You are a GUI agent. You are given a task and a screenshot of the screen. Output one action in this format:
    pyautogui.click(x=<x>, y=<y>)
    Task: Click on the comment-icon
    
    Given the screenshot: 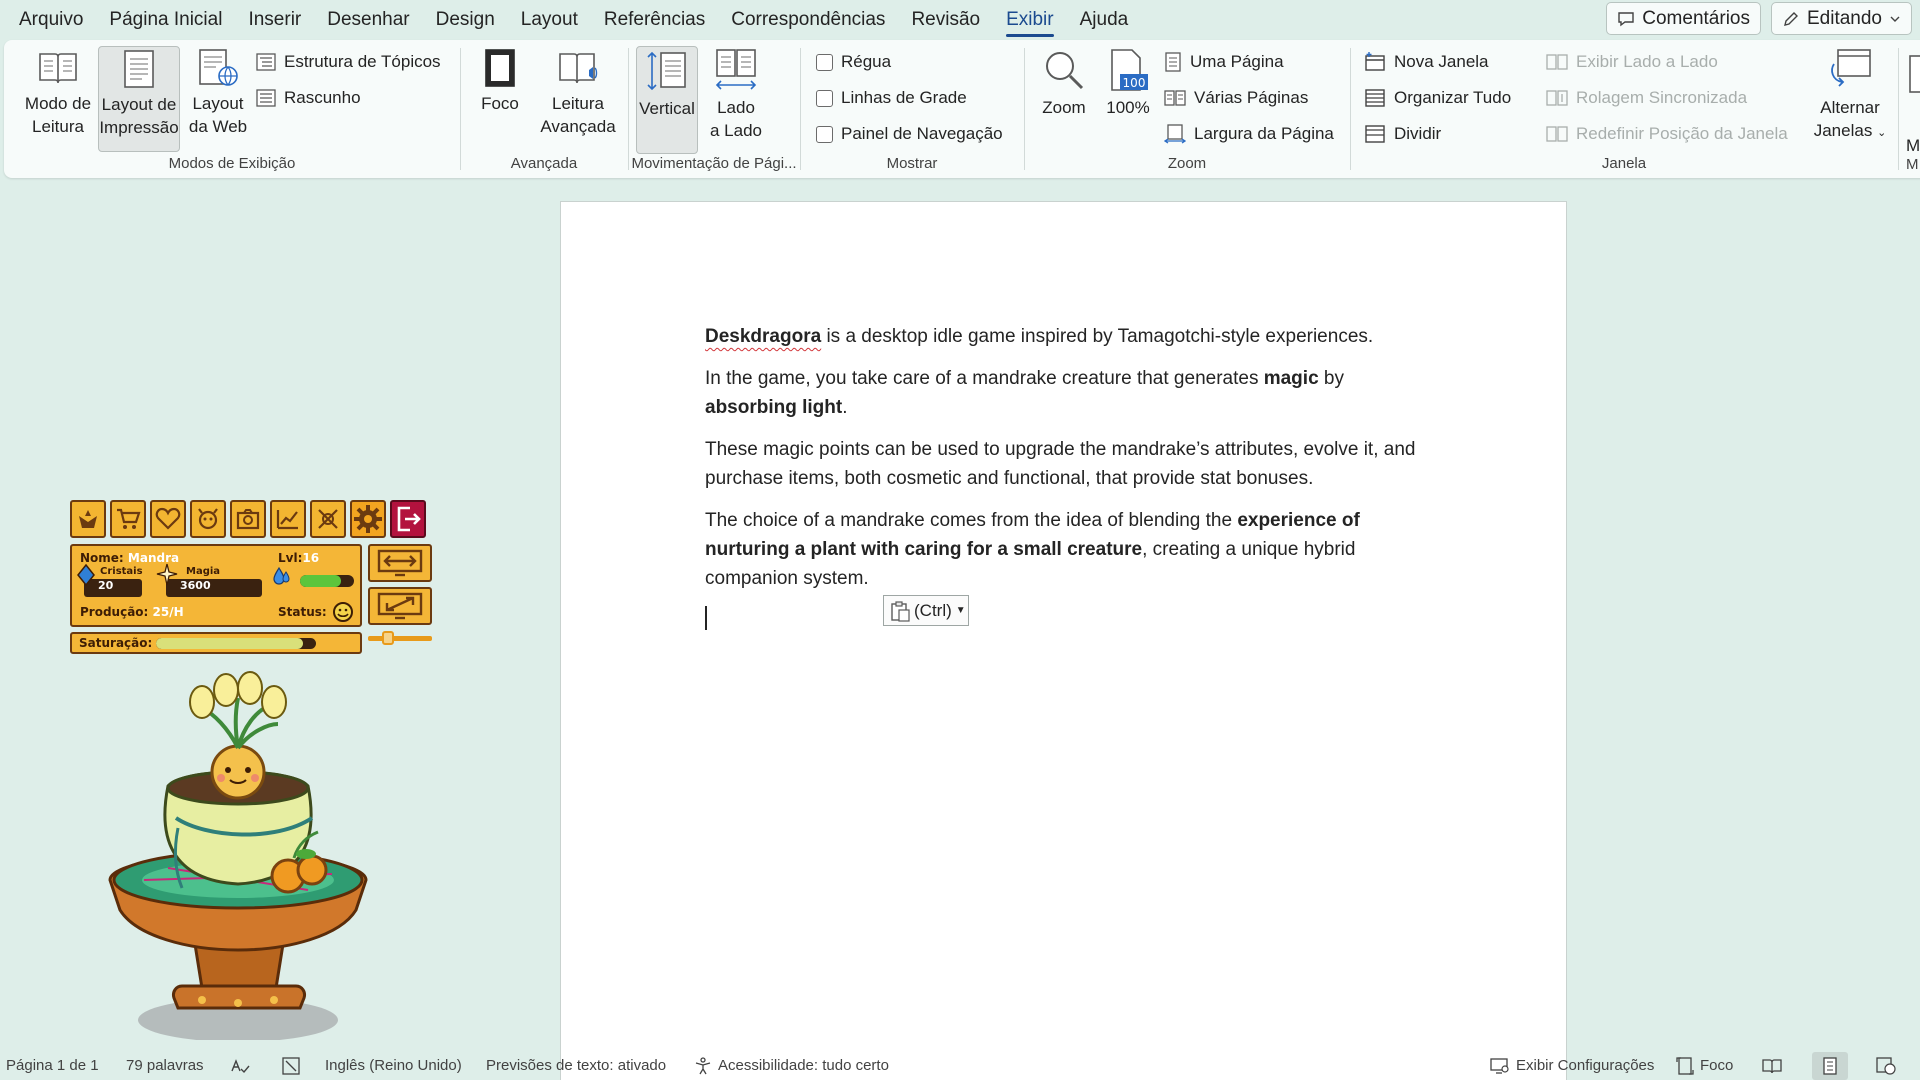 What is the action you would take?
    pyautogui.click(x=1626, y=18)
    